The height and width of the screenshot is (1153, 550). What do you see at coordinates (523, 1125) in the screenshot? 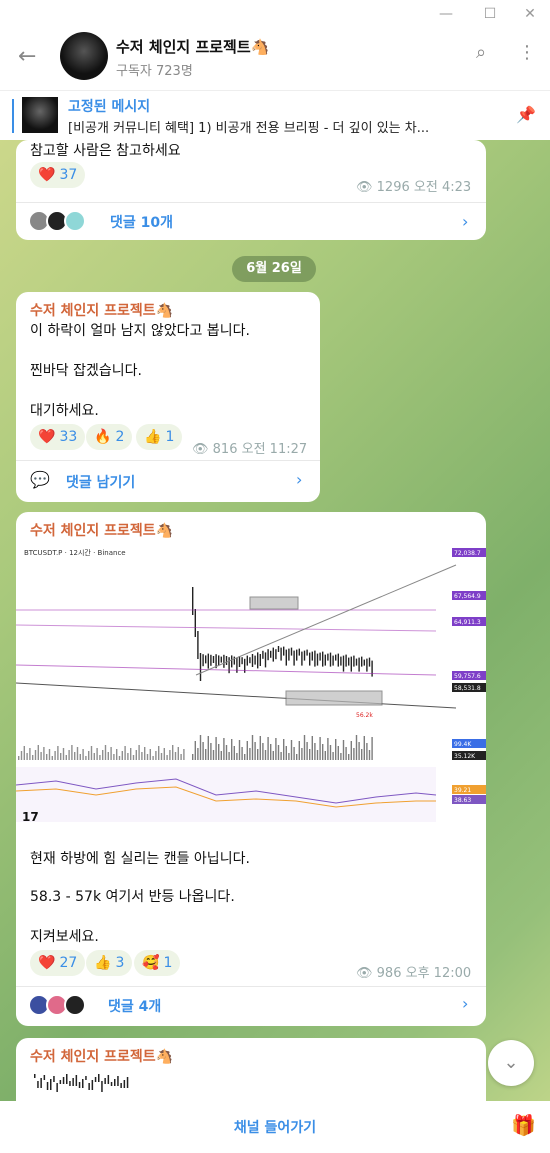
I see `gift-icon: 🎁` at bounding box center [523, 1125].